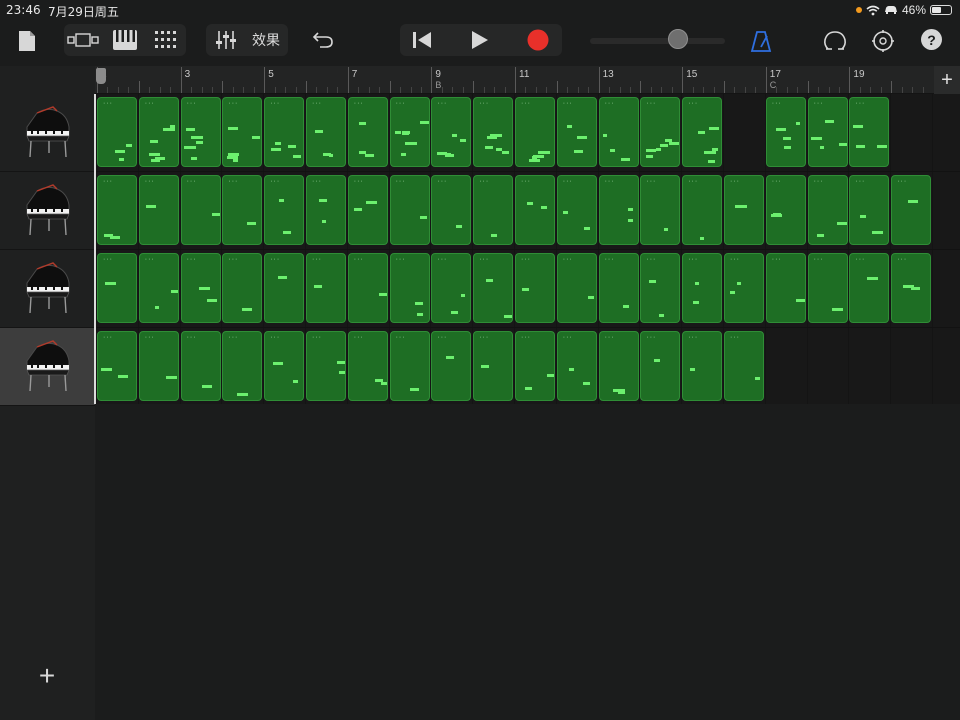 This screenshot has width=960, height=720. I want to click on go-to-start-button, so click(422, 40).